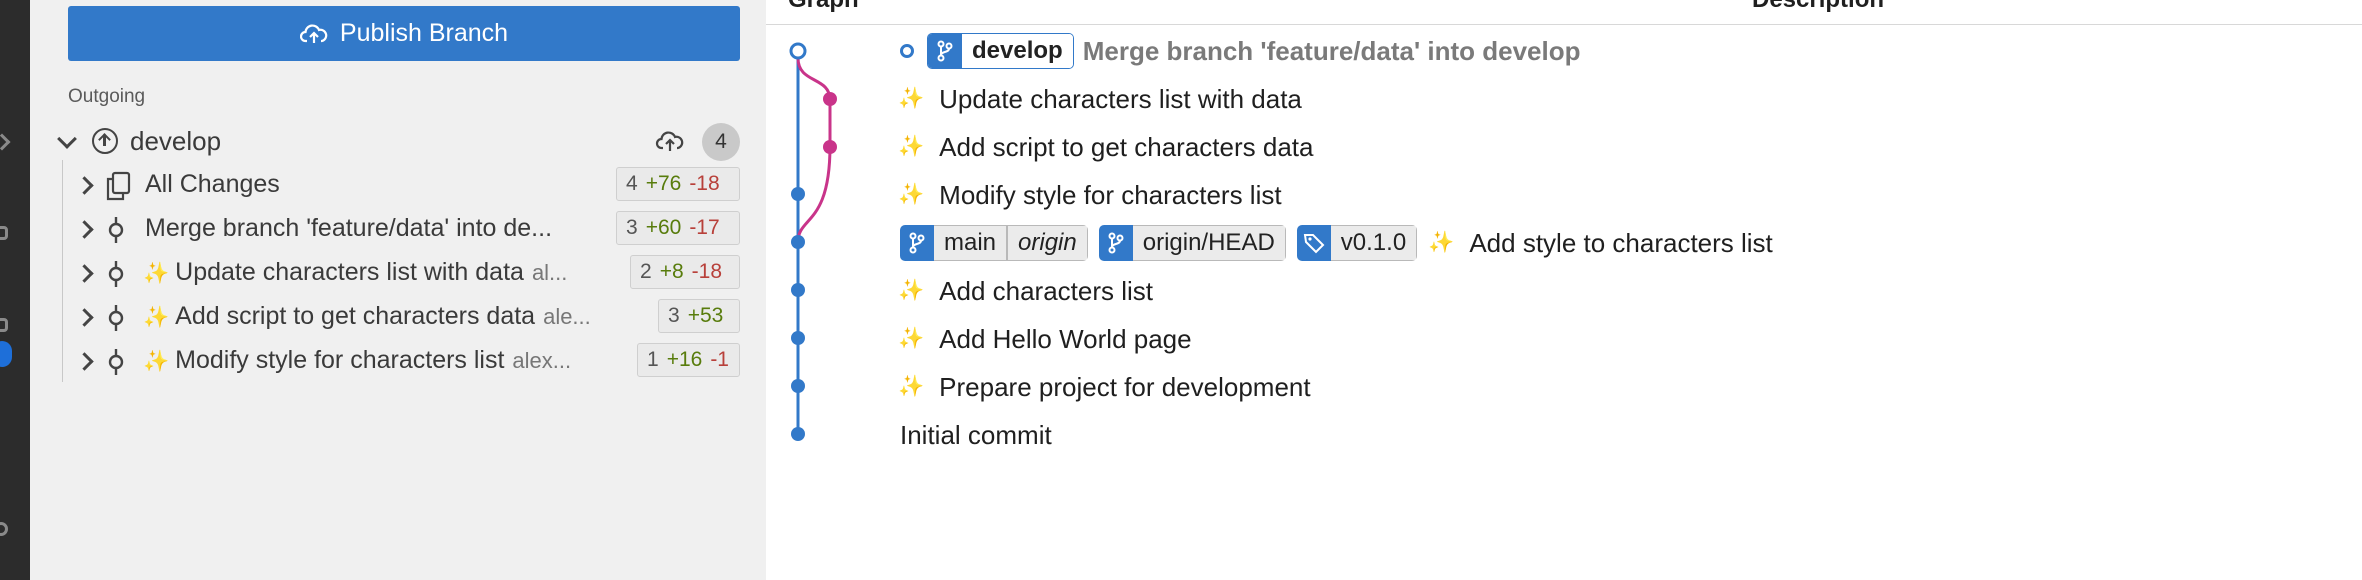  I want to click on commit-row: ✨ Add script to get characters data, so click(1105, 147).